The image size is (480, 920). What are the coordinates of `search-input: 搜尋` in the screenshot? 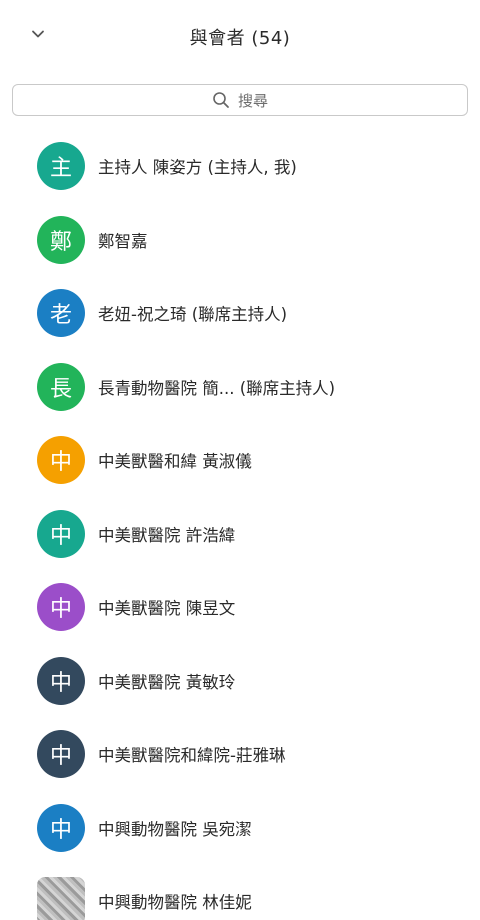 It's located at (240, 100).